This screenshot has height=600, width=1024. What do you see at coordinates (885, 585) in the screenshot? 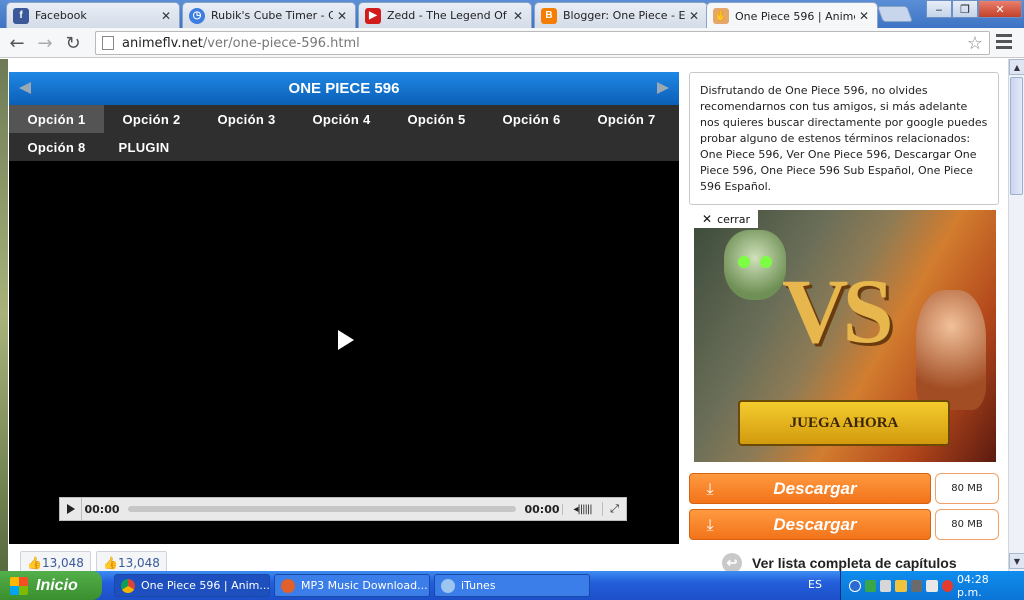
I see `device-icon` at bounding box center [885, 585].